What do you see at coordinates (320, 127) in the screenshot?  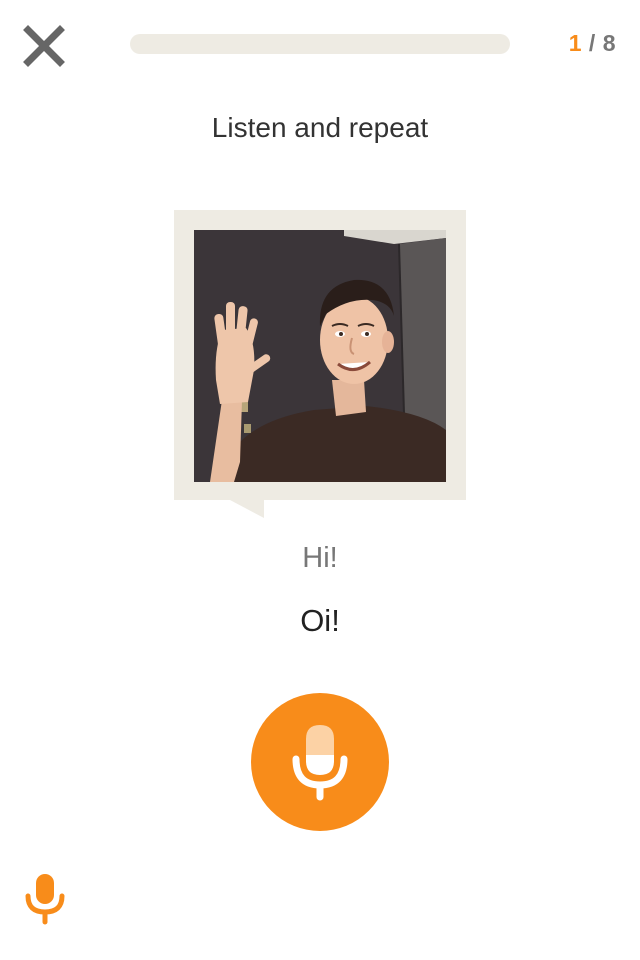 I see `exercise-instruction: Listen and repeat` at bounding box center [320, 127].